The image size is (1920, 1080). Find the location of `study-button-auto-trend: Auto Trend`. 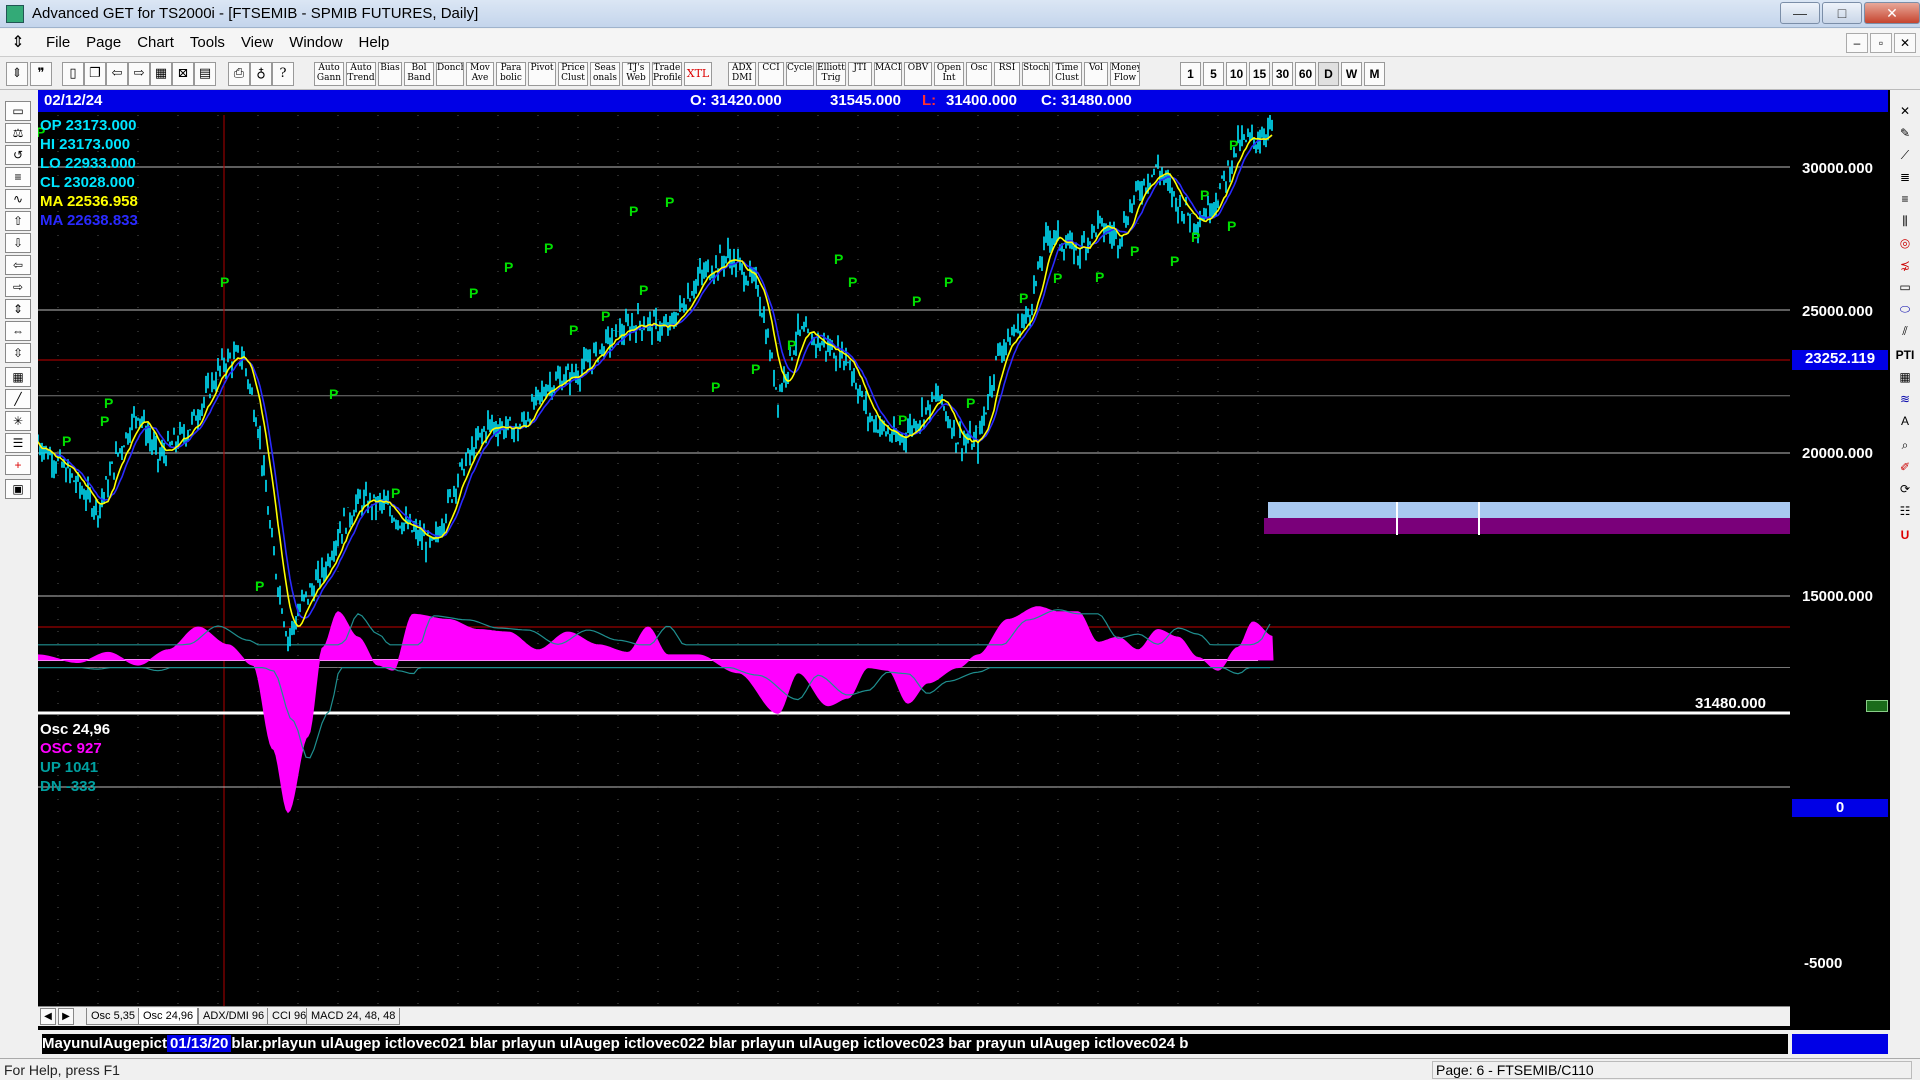

study-button-auto-trend: Auto Trend is located at coordinates (361, 74).